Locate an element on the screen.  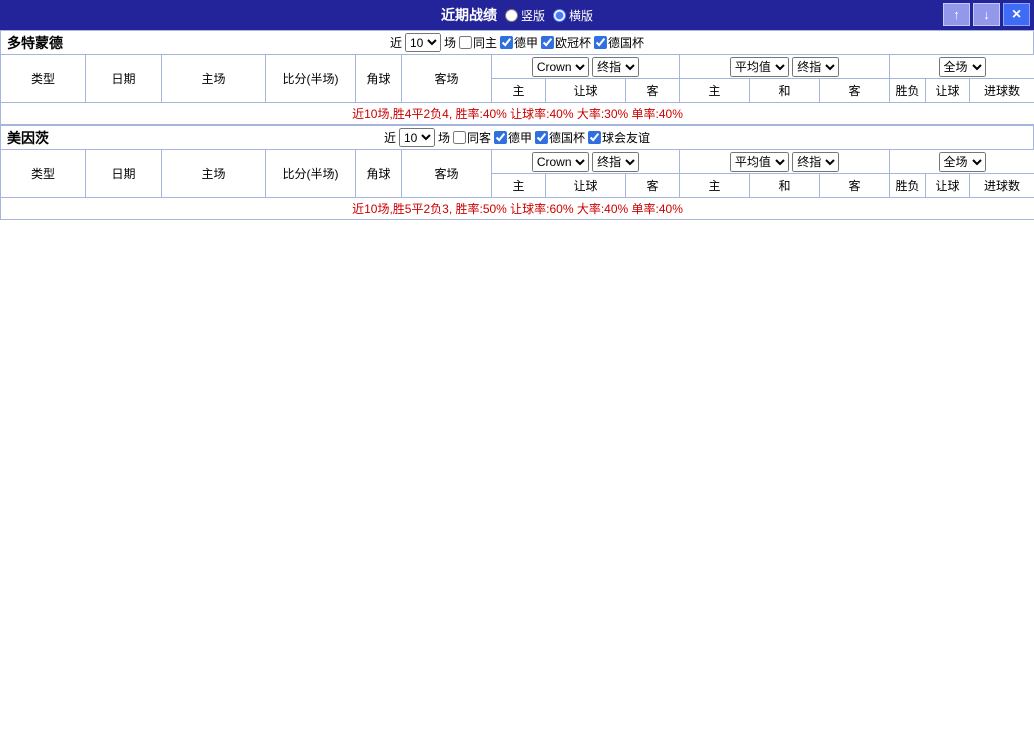
window-title: 近期战绩 is located at coordinates (468, 15).